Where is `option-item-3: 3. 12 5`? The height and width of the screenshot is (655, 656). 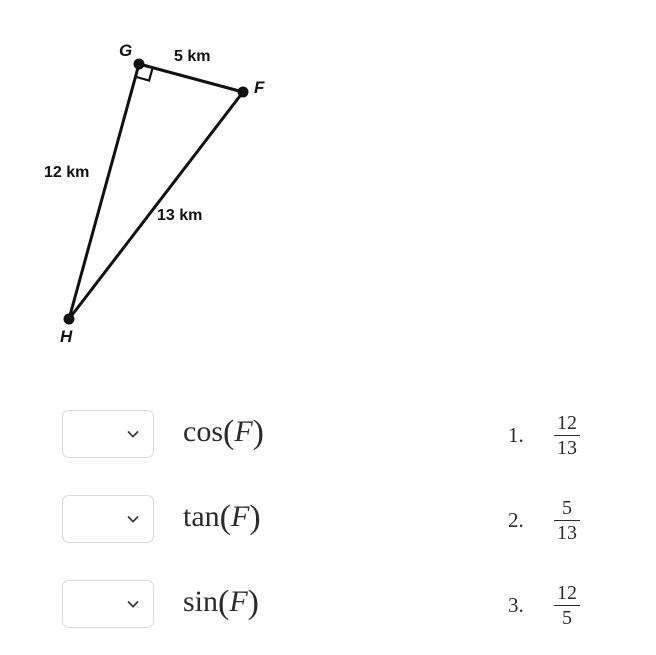
option-item-3: 3. 12 5 is located at coordinates (544, 606).